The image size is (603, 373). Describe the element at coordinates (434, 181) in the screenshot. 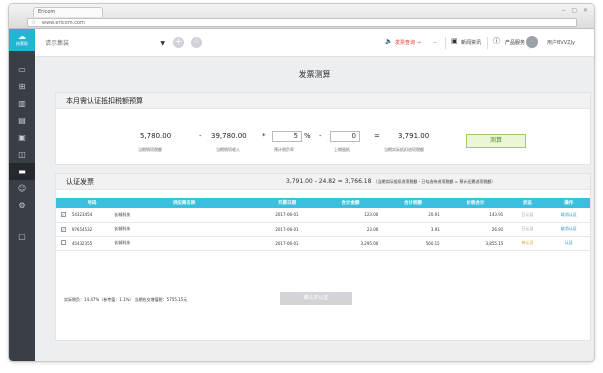

I see `formula-note: （当期实际抵扣进项税额 - 已勾选待进项税额 = 预计还需进项税额）` at that location.